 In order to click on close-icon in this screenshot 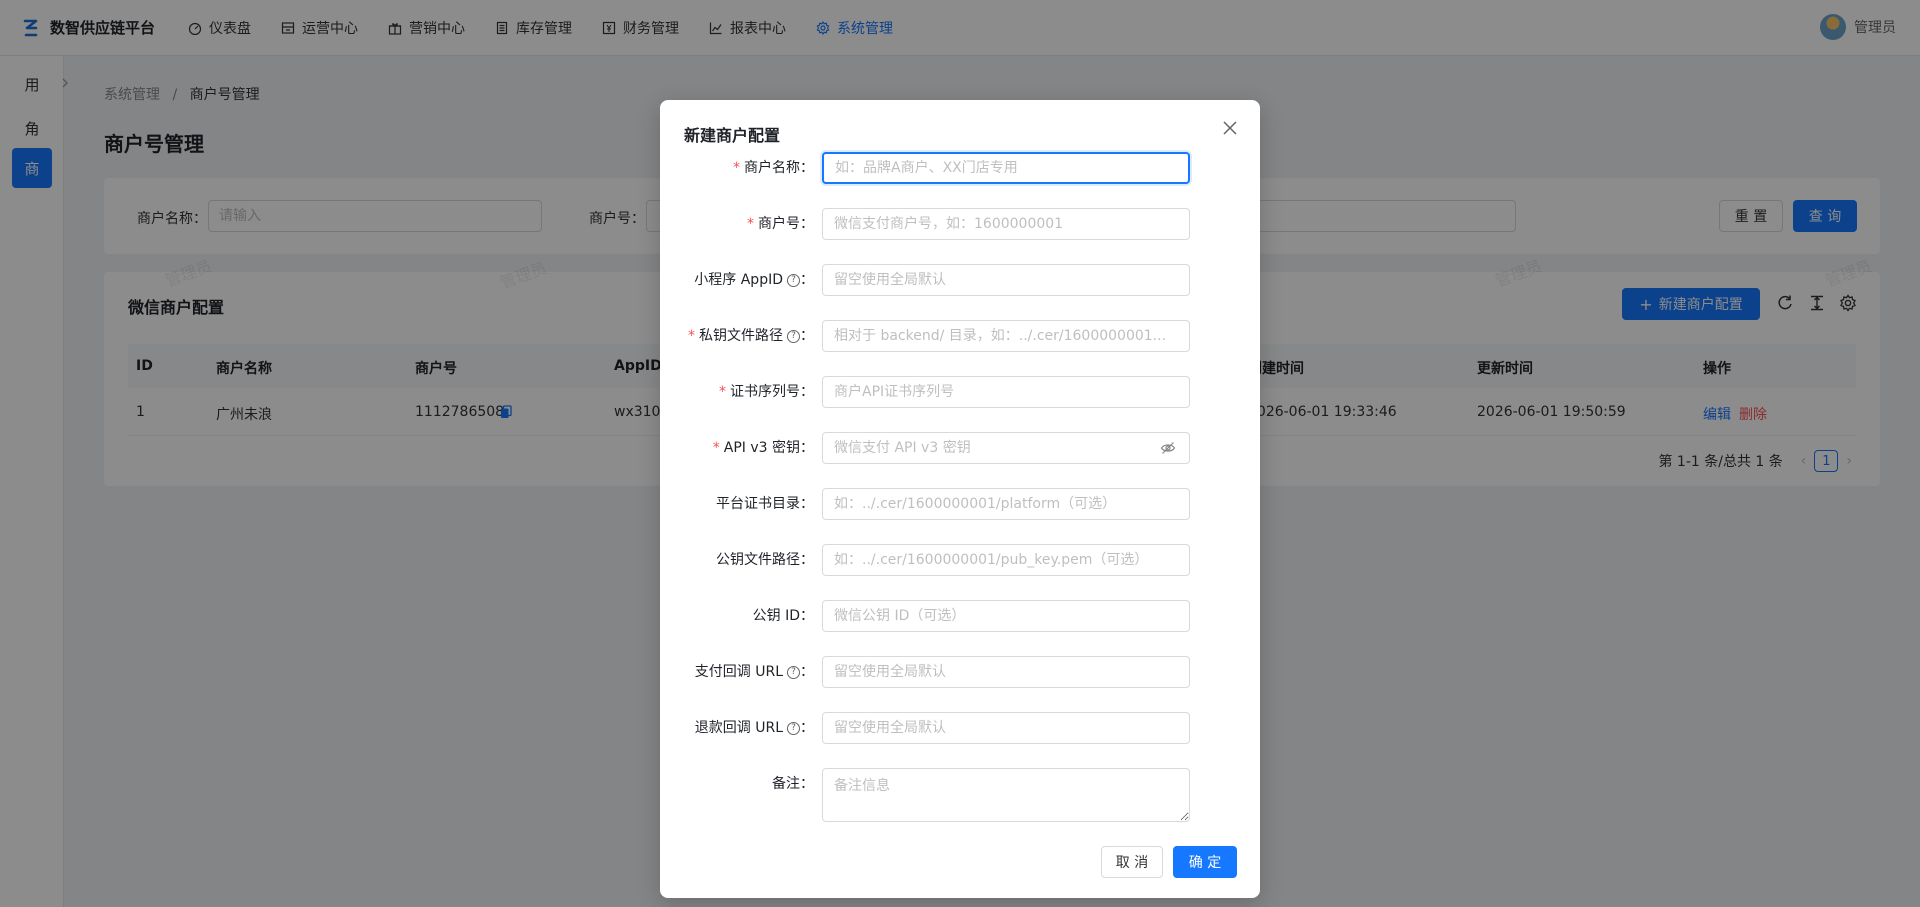, I will do `click(1230, 128)`.